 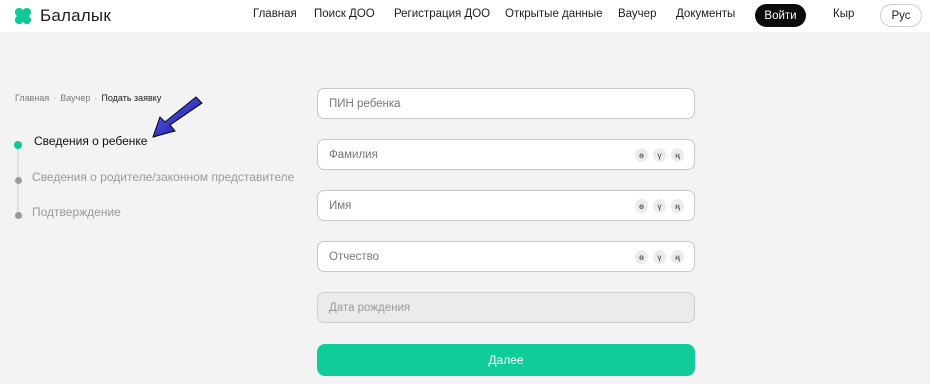 I want to click on lang-rus-button: Рус, so click(x=901, y=15).